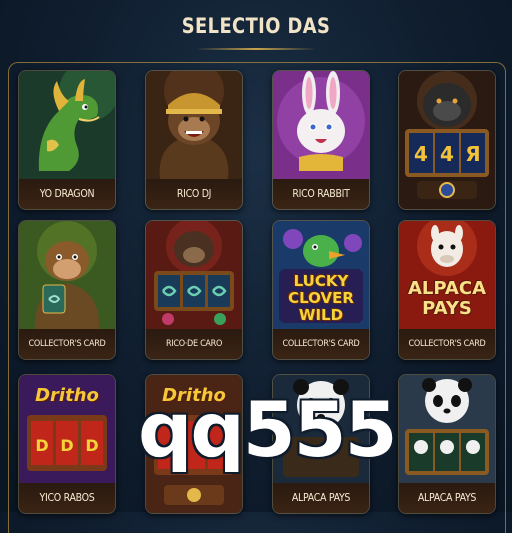 Image resolution: width=512 pixels, height=533 pixels. I want to click on game-card-yo-dragon: YO DRAGON, so click(67, 140).